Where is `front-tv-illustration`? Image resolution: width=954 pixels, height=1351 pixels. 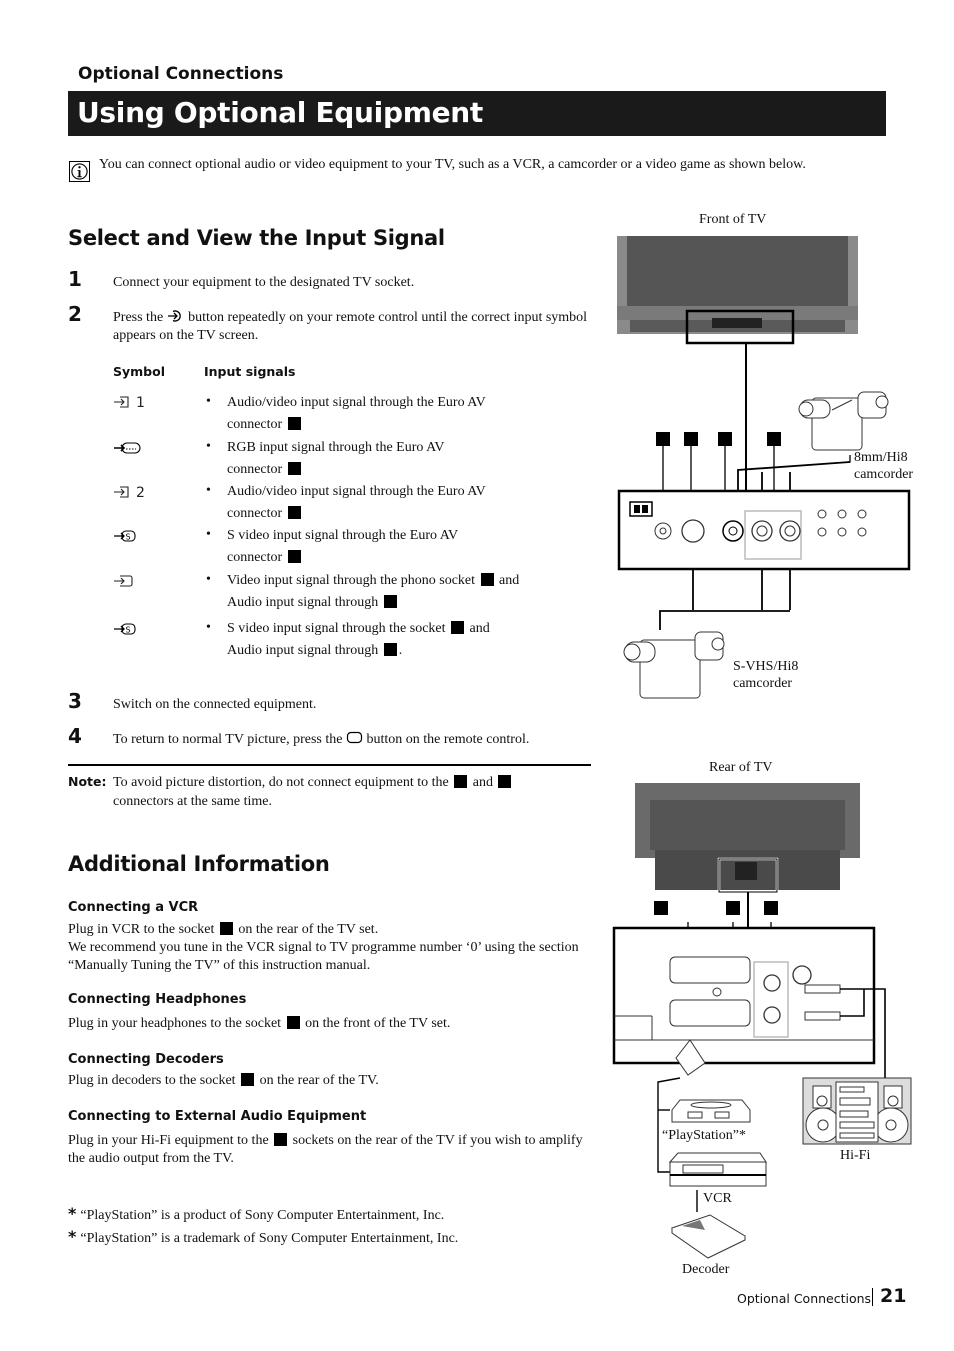
front-tv-illustration is located at coordinates (737, 363).